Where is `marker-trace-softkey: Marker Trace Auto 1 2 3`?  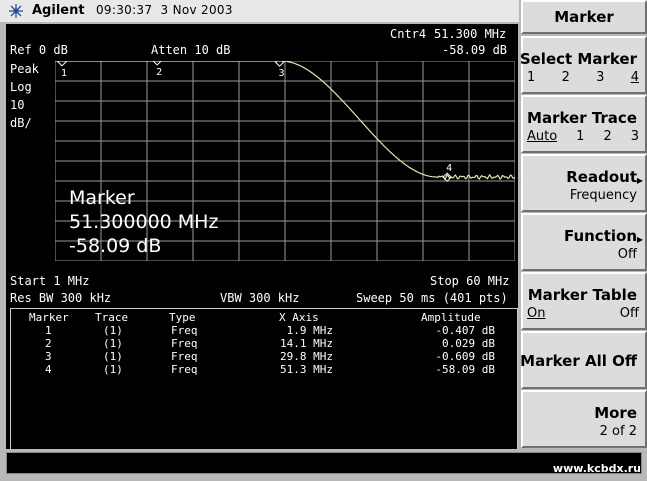
marker-trace-softkey: Marker Trace Auto 1 2 3 is located at coordinates (584, 124).